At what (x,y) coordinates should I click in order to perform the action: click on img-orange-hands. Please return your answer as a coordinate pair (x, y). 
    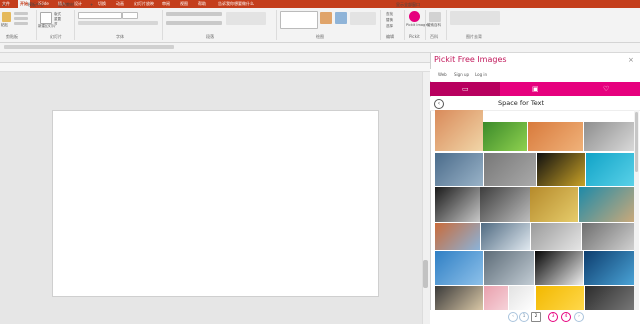
    Looking at the image, I should click on (555, 136).